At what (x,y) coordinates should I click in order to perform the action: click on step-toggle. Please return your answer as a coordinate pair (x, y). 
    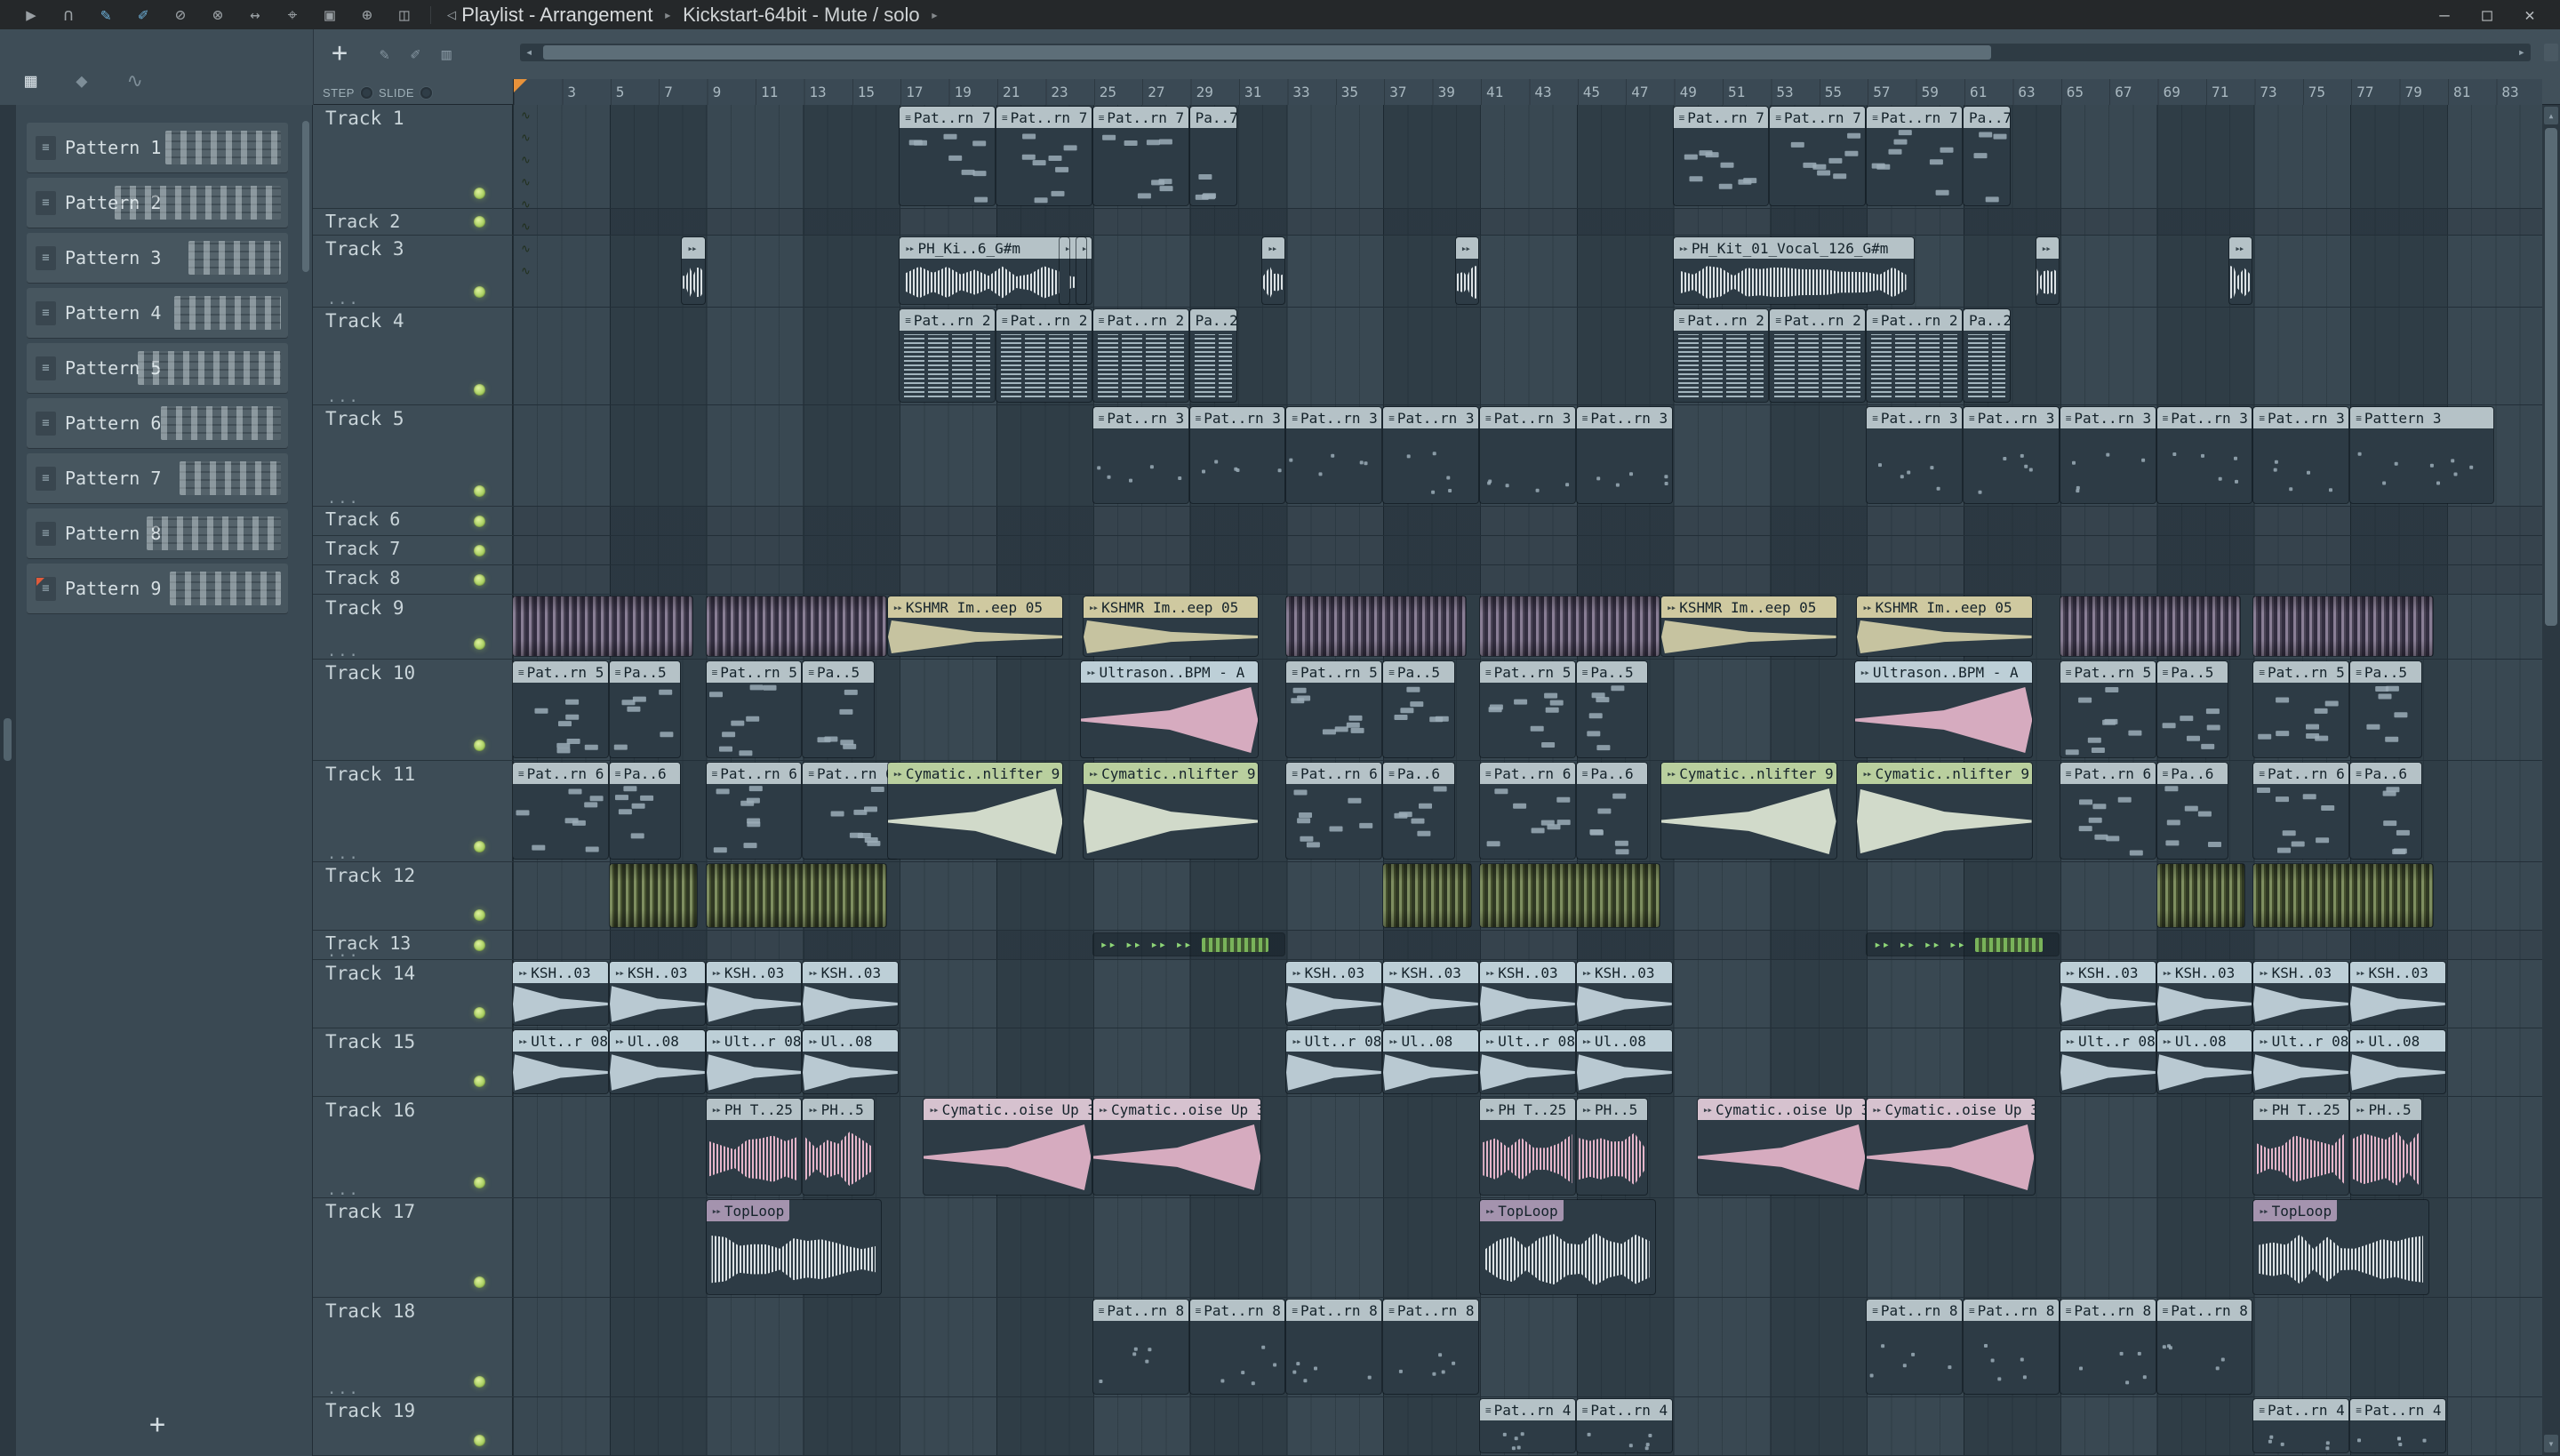
    Looking at the image, I should click on (366, 93).